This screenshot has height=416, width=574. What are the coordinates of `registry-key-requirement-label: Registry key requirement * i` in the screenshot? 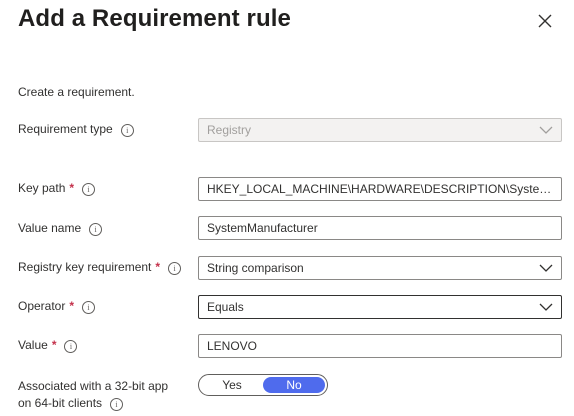 It's located at (100, 267).